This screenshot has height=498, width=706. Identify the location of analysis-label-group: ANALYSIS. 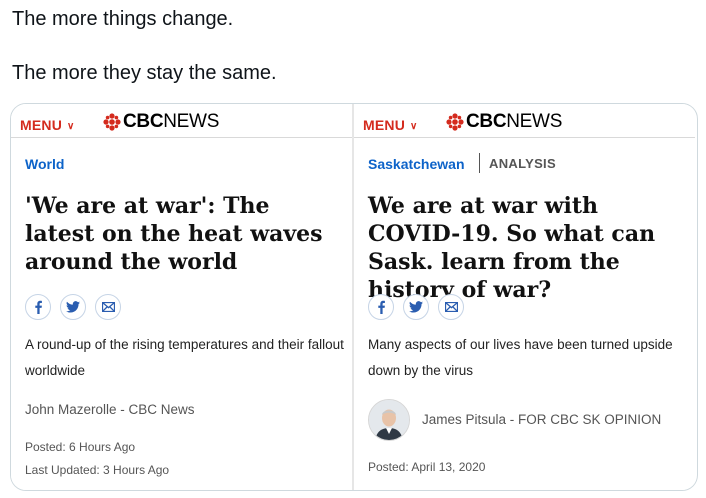
(517, 163).